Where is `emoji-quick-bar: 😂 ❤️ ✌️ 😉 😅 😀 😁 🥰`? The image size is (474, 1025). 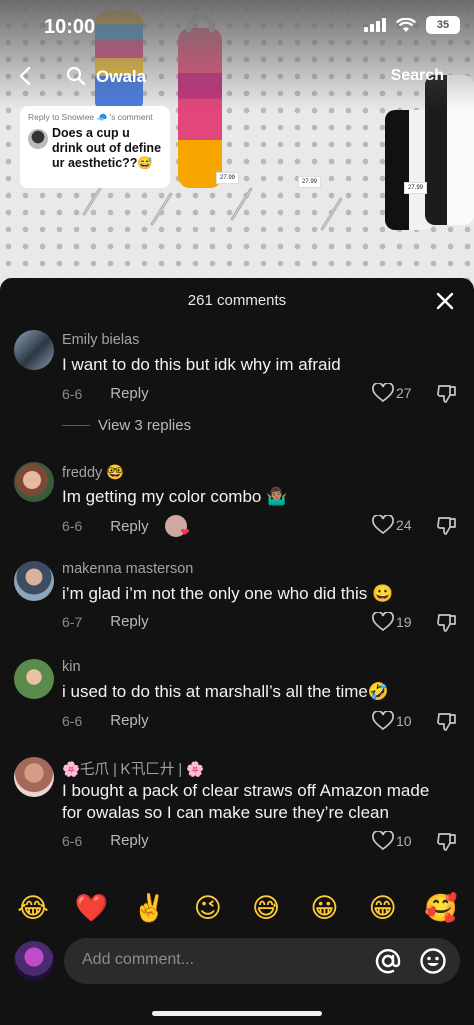
emoji-quick-bar: 😂 ❤️ ✌️ 😉 😅 😀 😁 🥰 is located at coordinates (237, 909).